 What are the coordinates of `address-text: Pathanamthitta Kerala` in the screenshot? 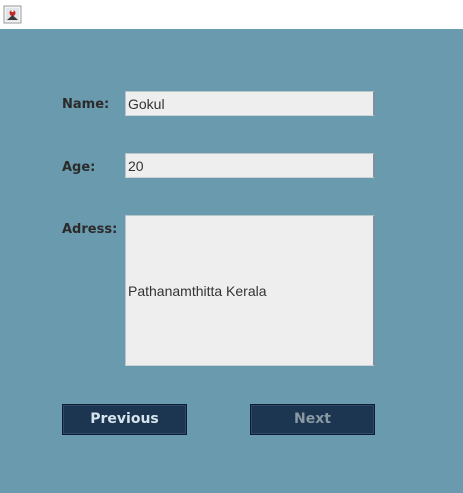 It's located at (197, 290).